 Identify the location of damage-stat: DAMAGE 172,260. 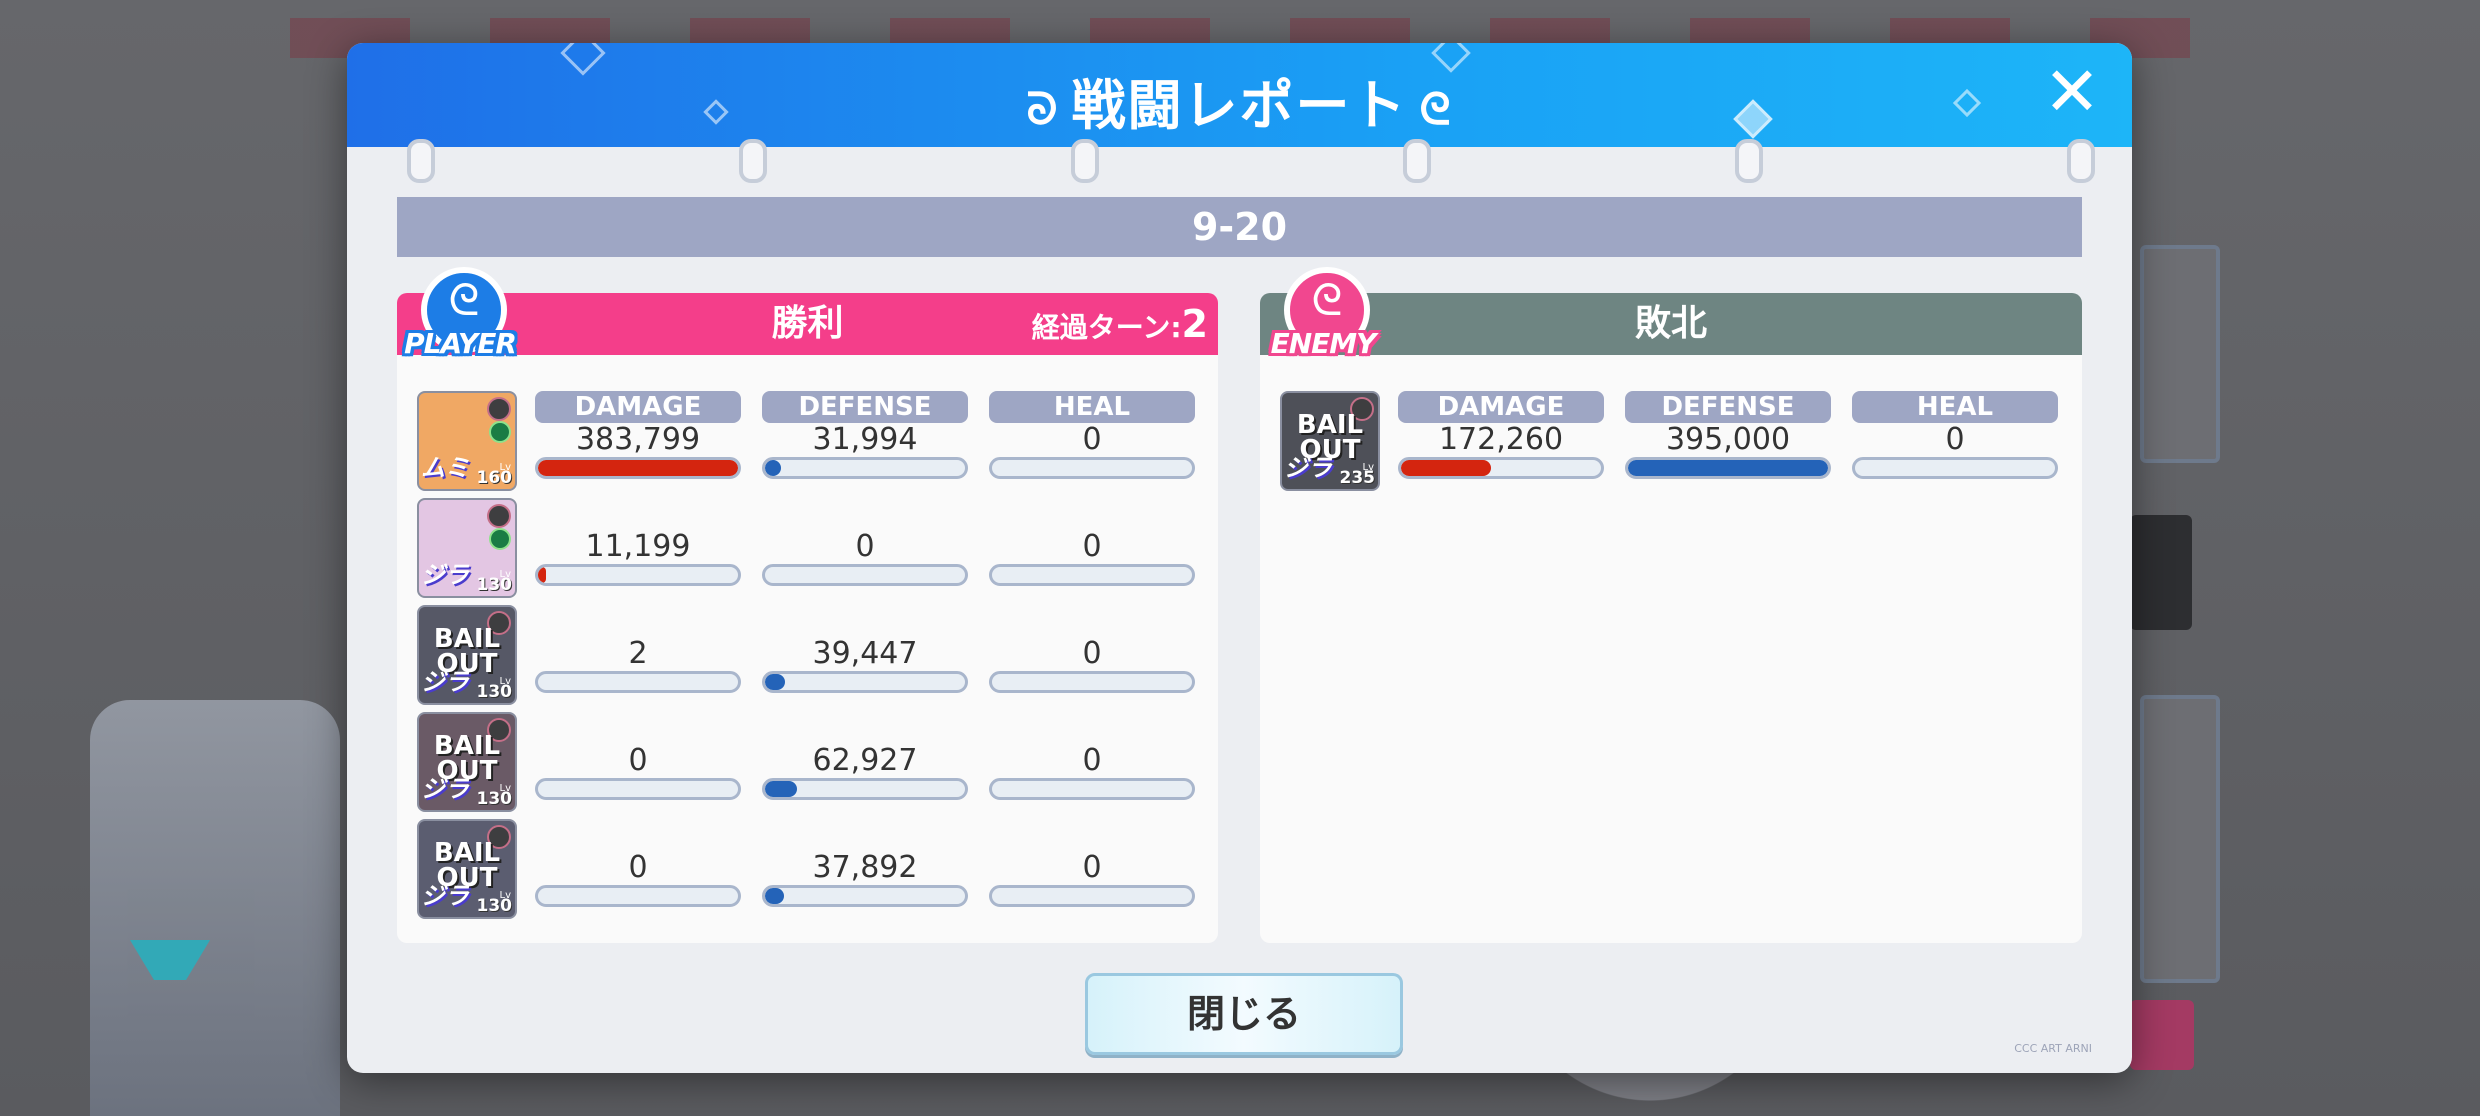
(1501, 435).